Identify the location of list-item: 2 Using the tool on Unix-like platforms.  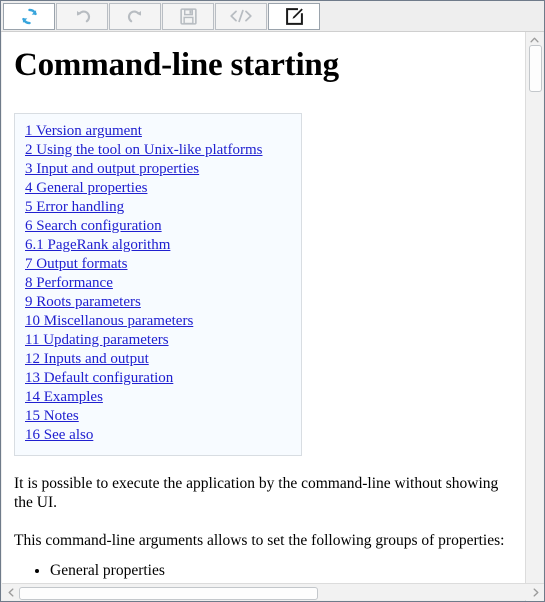
(158, 150).